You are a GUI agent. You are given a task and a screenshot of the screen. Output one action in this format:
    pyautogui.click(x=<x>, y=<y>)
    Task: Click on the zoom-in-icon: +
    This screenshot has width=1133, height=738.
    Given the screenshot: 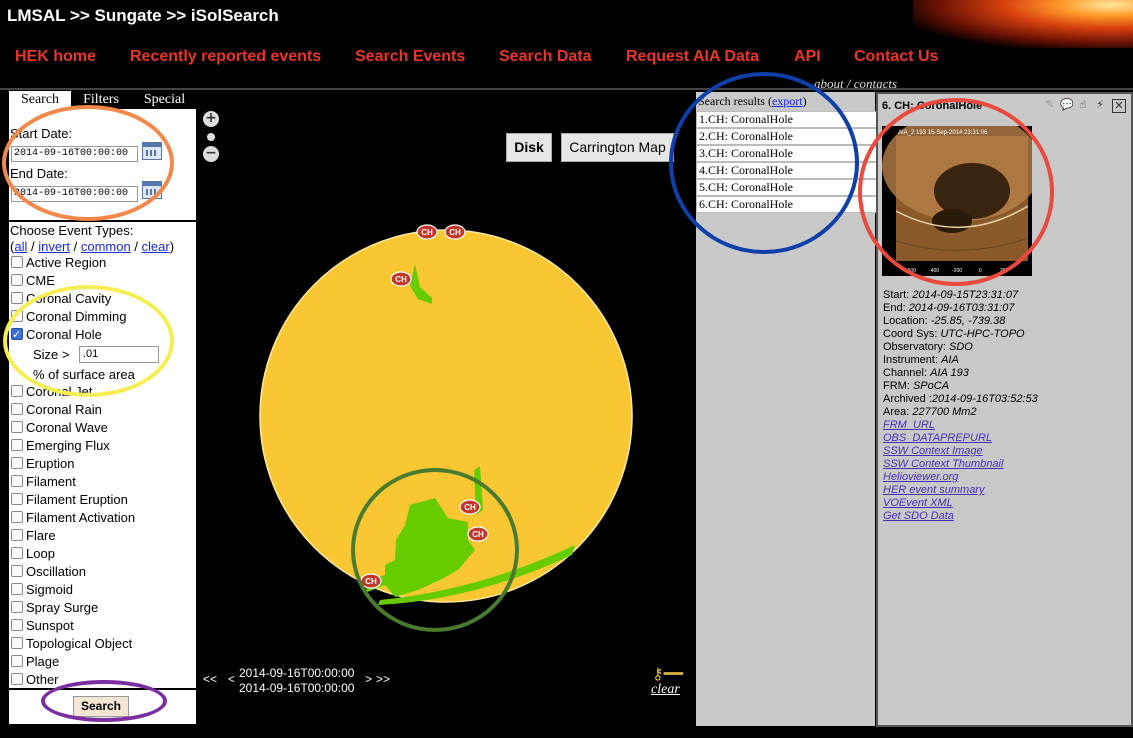 What is the action you would take?
    pyautogui.click(x=211, y=119)
    